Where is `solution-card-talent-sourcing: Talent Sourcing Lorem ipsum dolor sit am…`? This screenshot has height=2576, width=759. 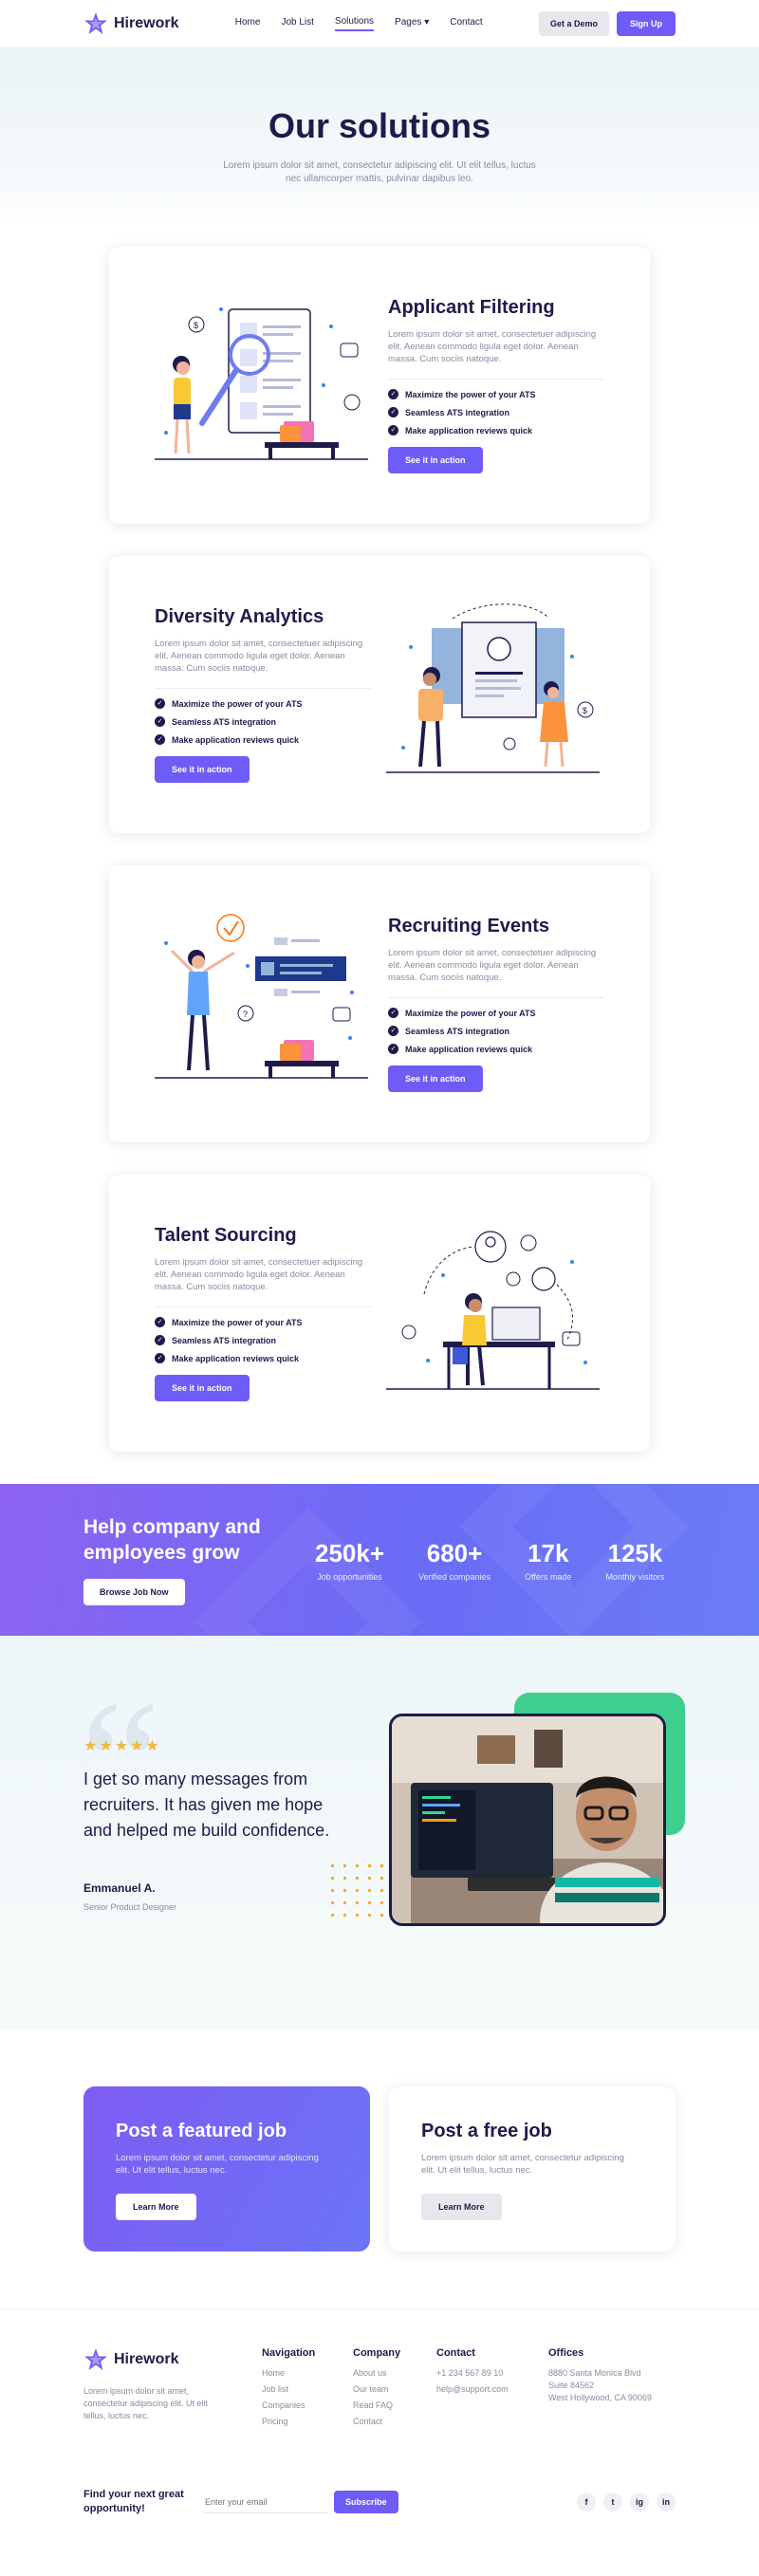 solution-card-talent-sourcing: Talent Sourcing Lorem ipsum dolor sit am… is located at coordinates (379, 1313).